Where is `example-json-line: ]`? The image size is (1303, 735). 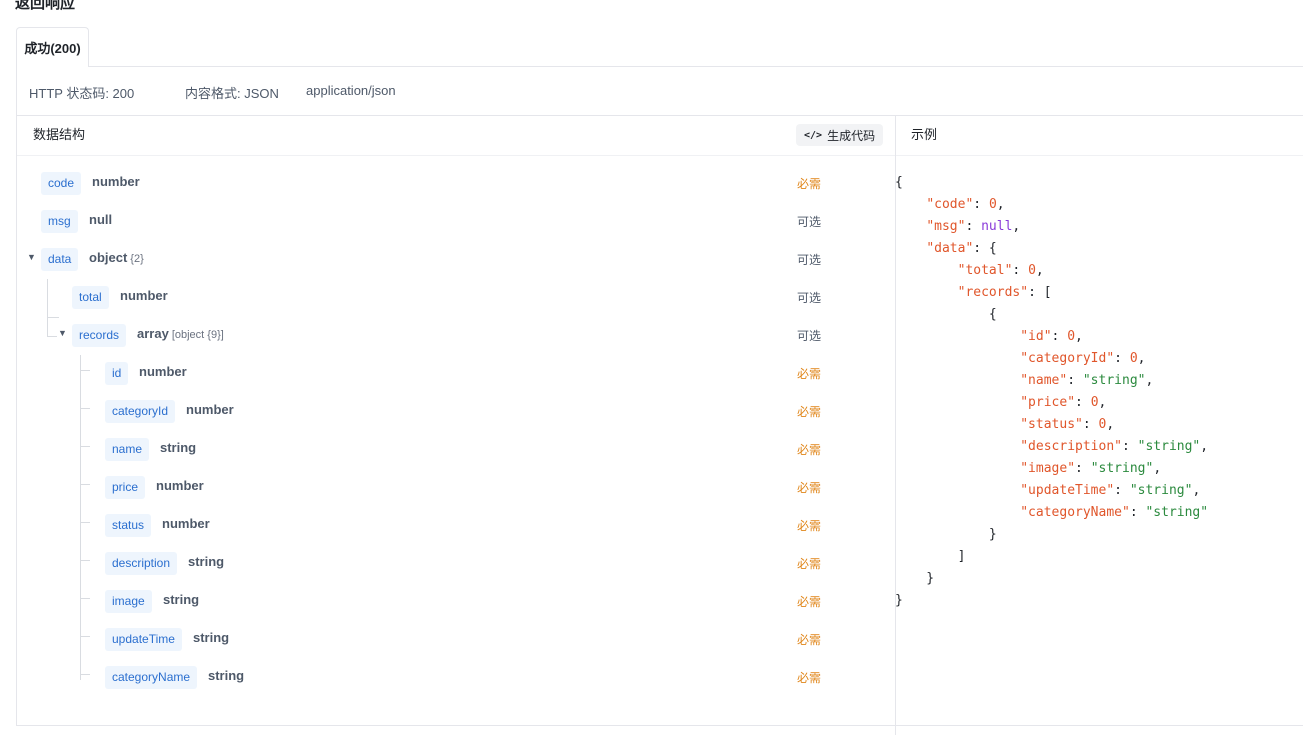 example-json-line: ] is located at coordinates (930, 556).